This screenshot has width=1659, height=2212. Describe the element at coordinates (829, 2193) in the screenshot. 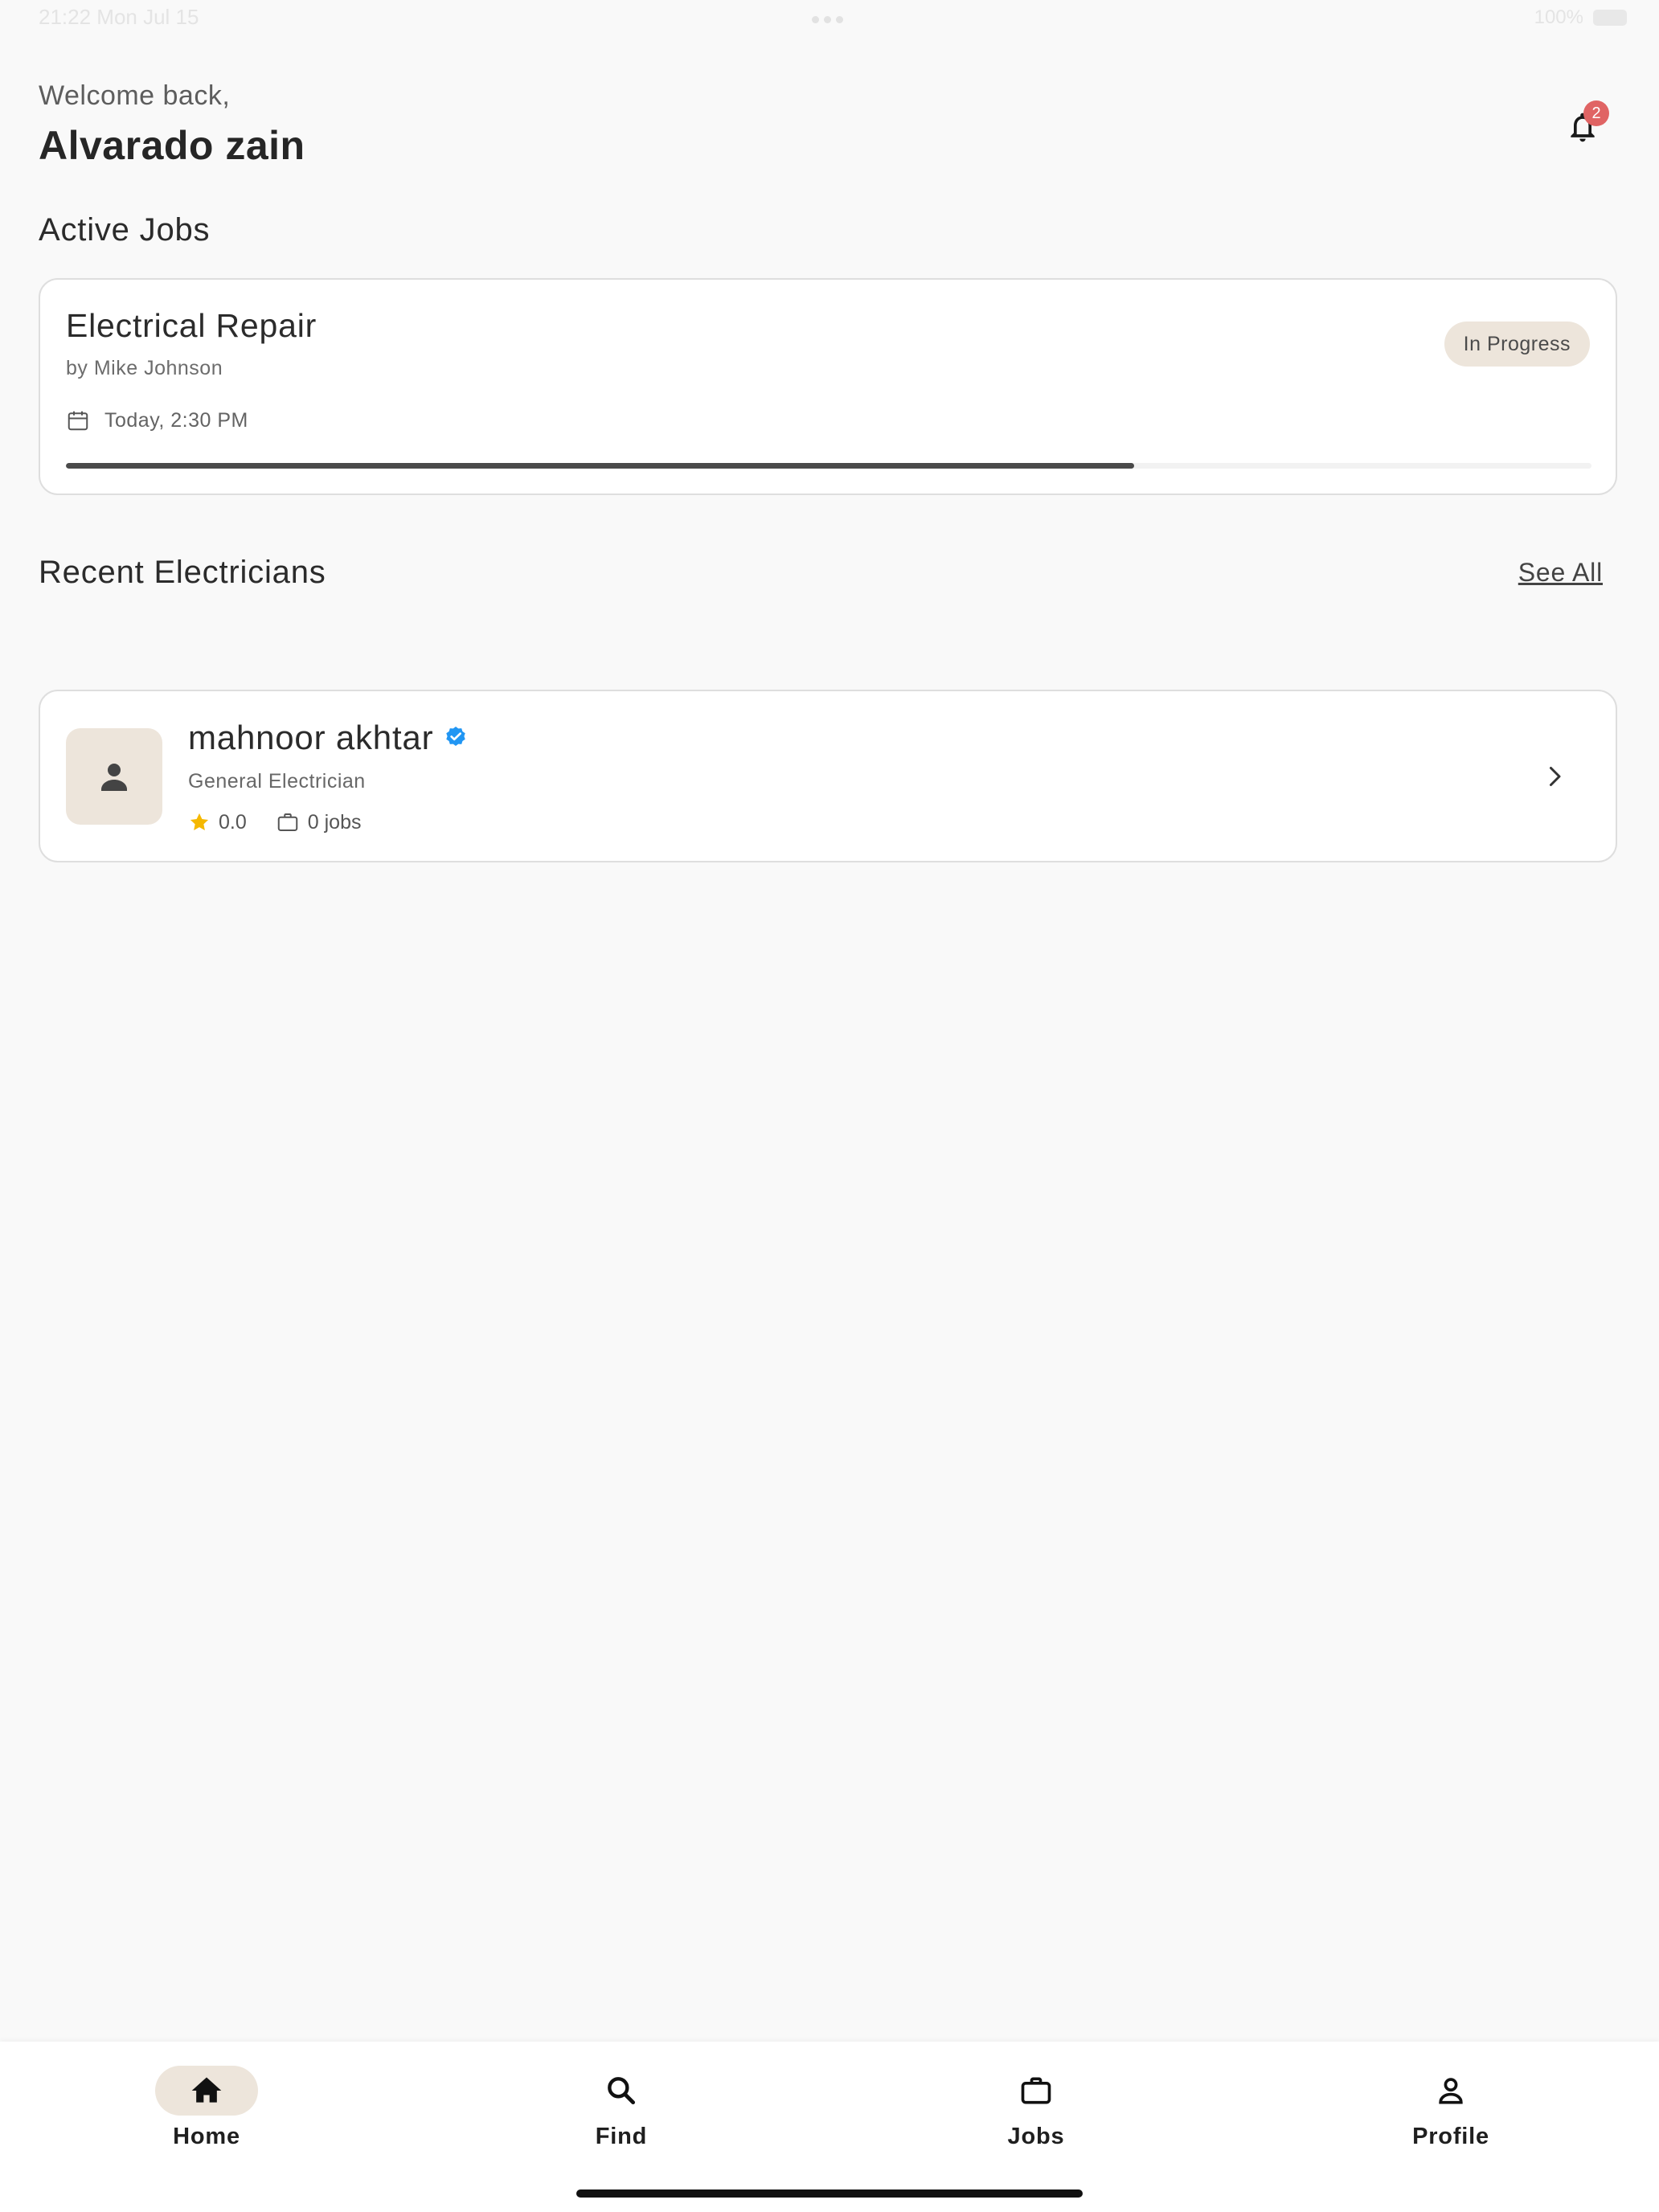

I see `home-indicator` at that location.